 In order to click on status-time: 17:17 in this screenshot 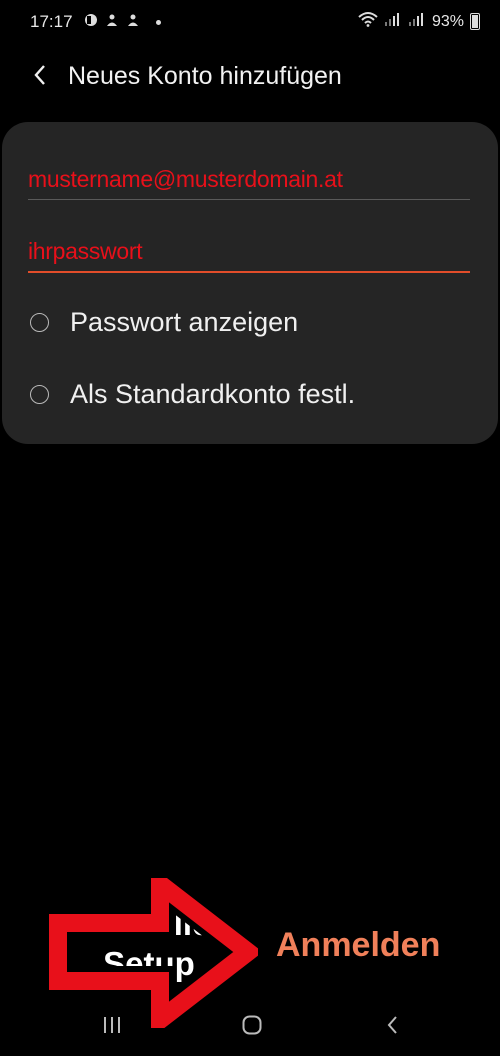, I will do `click(51, 21)`.